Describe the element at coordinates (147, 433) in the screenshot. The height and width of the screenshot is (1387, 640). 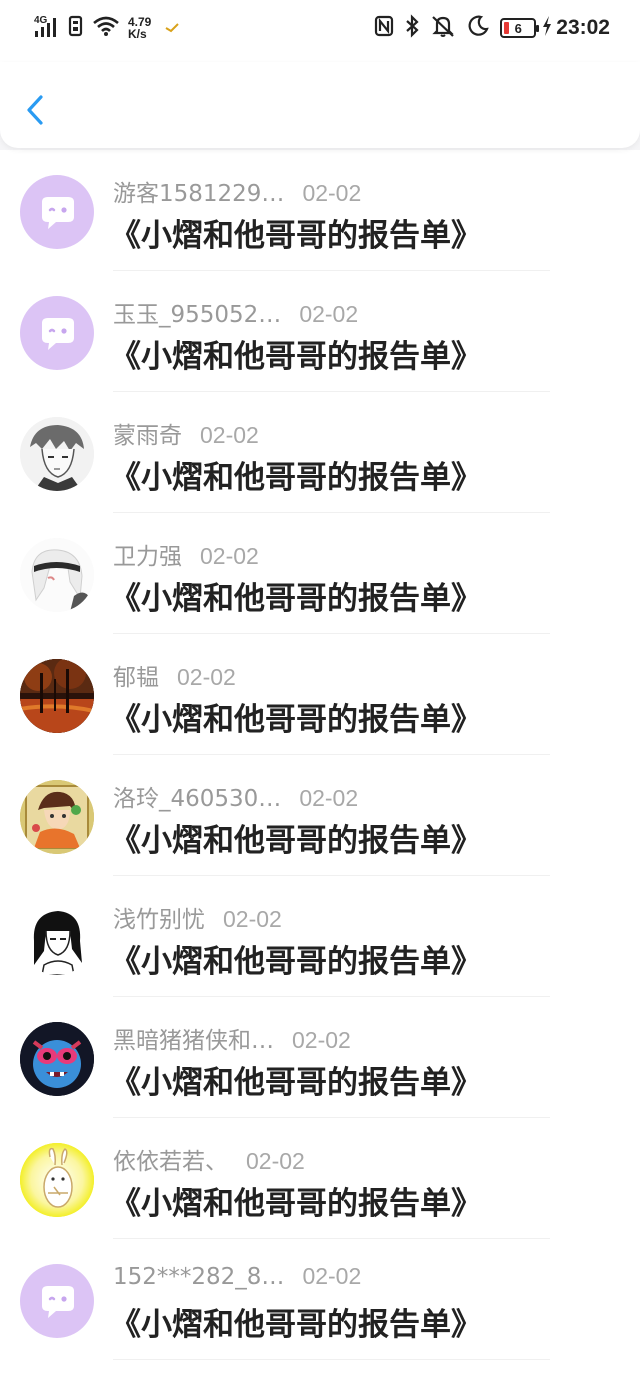
I see `username: 蒙雨奇` at that location.